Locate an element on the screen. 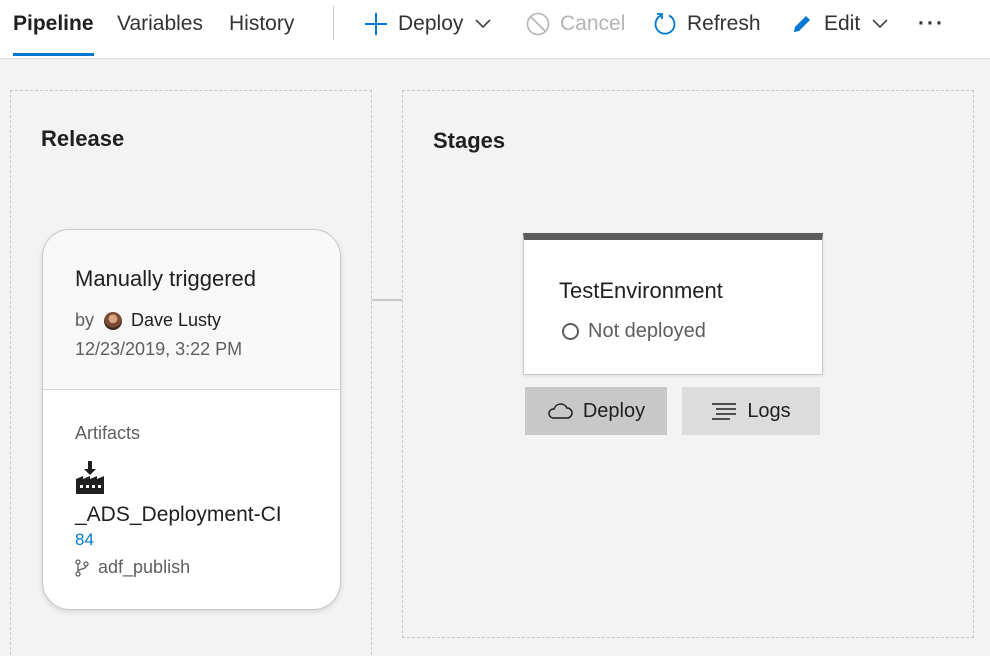 Image resolution: width=990 pixels, height=656 pixels. avatar is located at coordinates (113, 320).